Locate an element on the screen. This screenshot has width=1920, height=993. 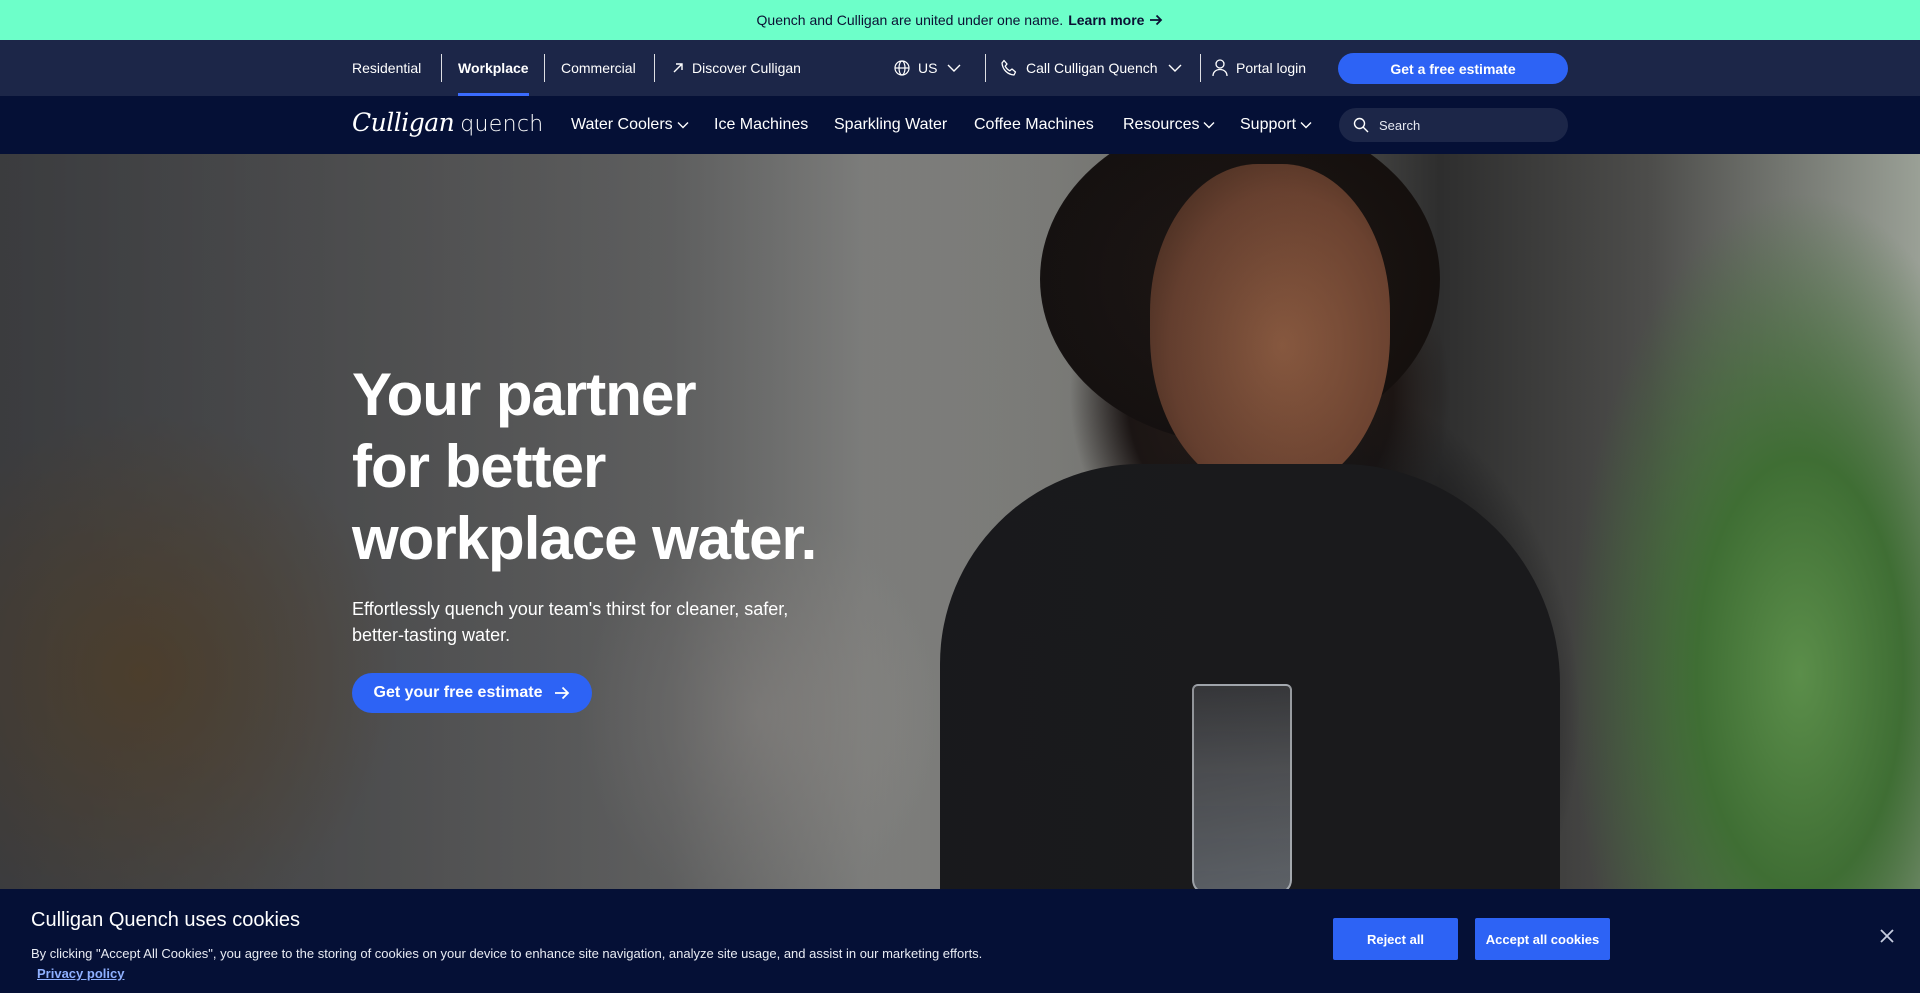
segment-commercial-label: Commercial is located at coordinates (598, 68).